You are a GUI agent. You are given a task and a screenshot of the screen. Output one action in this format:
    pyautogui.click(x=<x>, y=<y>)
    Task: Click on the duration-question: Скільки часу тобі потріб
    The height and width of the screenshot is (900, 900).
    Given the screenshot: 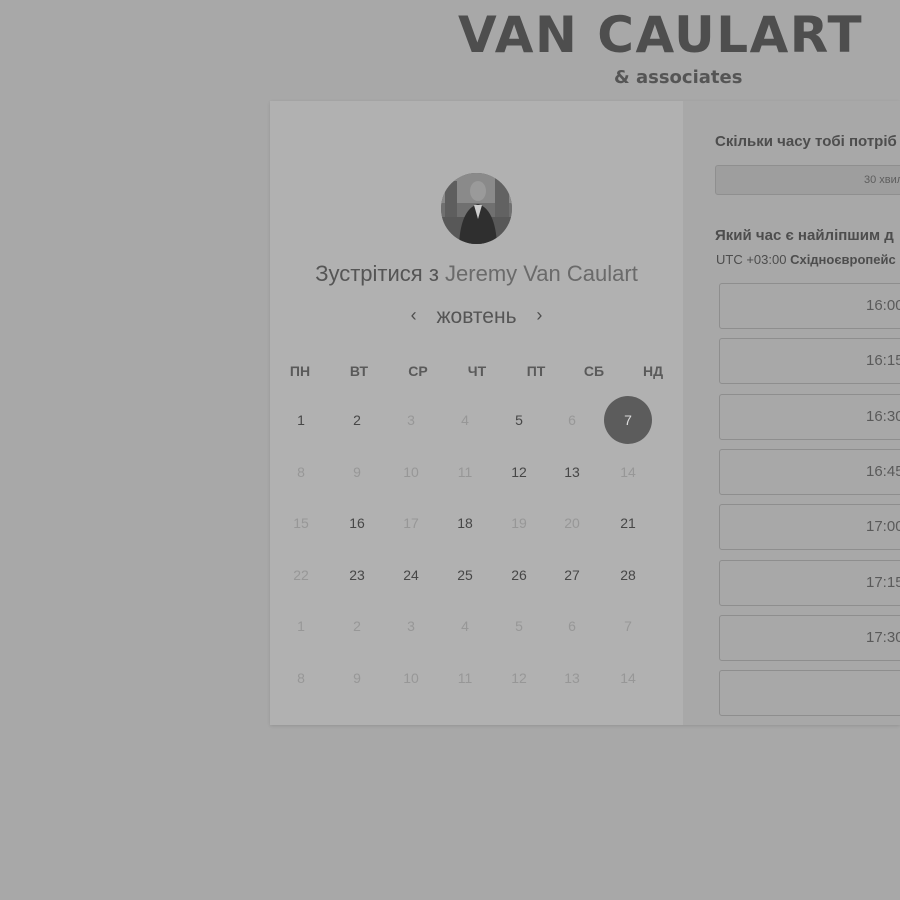 What is the action you would take?
    pyautogui.click(x=806, y=141)
    